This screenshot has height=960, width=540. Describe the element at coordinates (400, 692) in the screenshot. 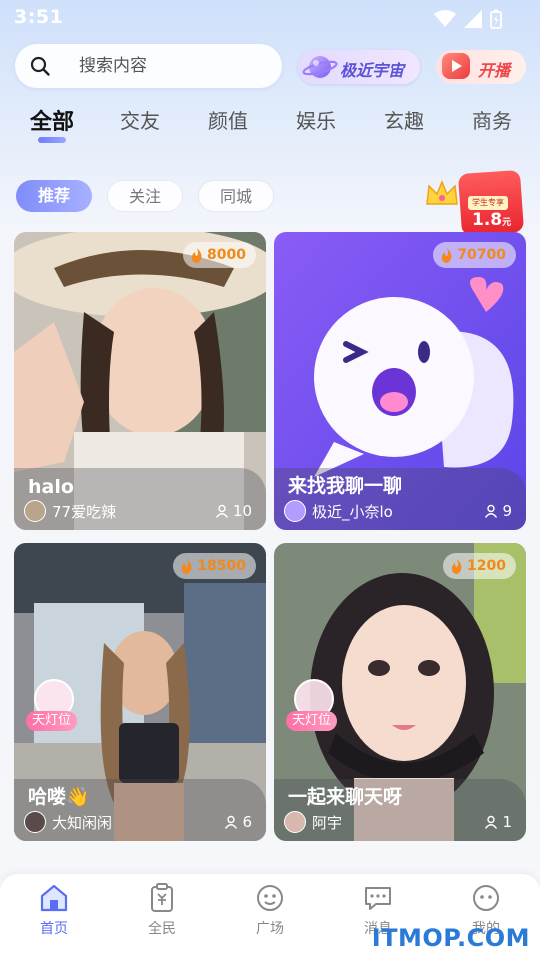

I see `live-room-card: 1200 天灯位 一起来聊天呀 阿宇 1` at that location.